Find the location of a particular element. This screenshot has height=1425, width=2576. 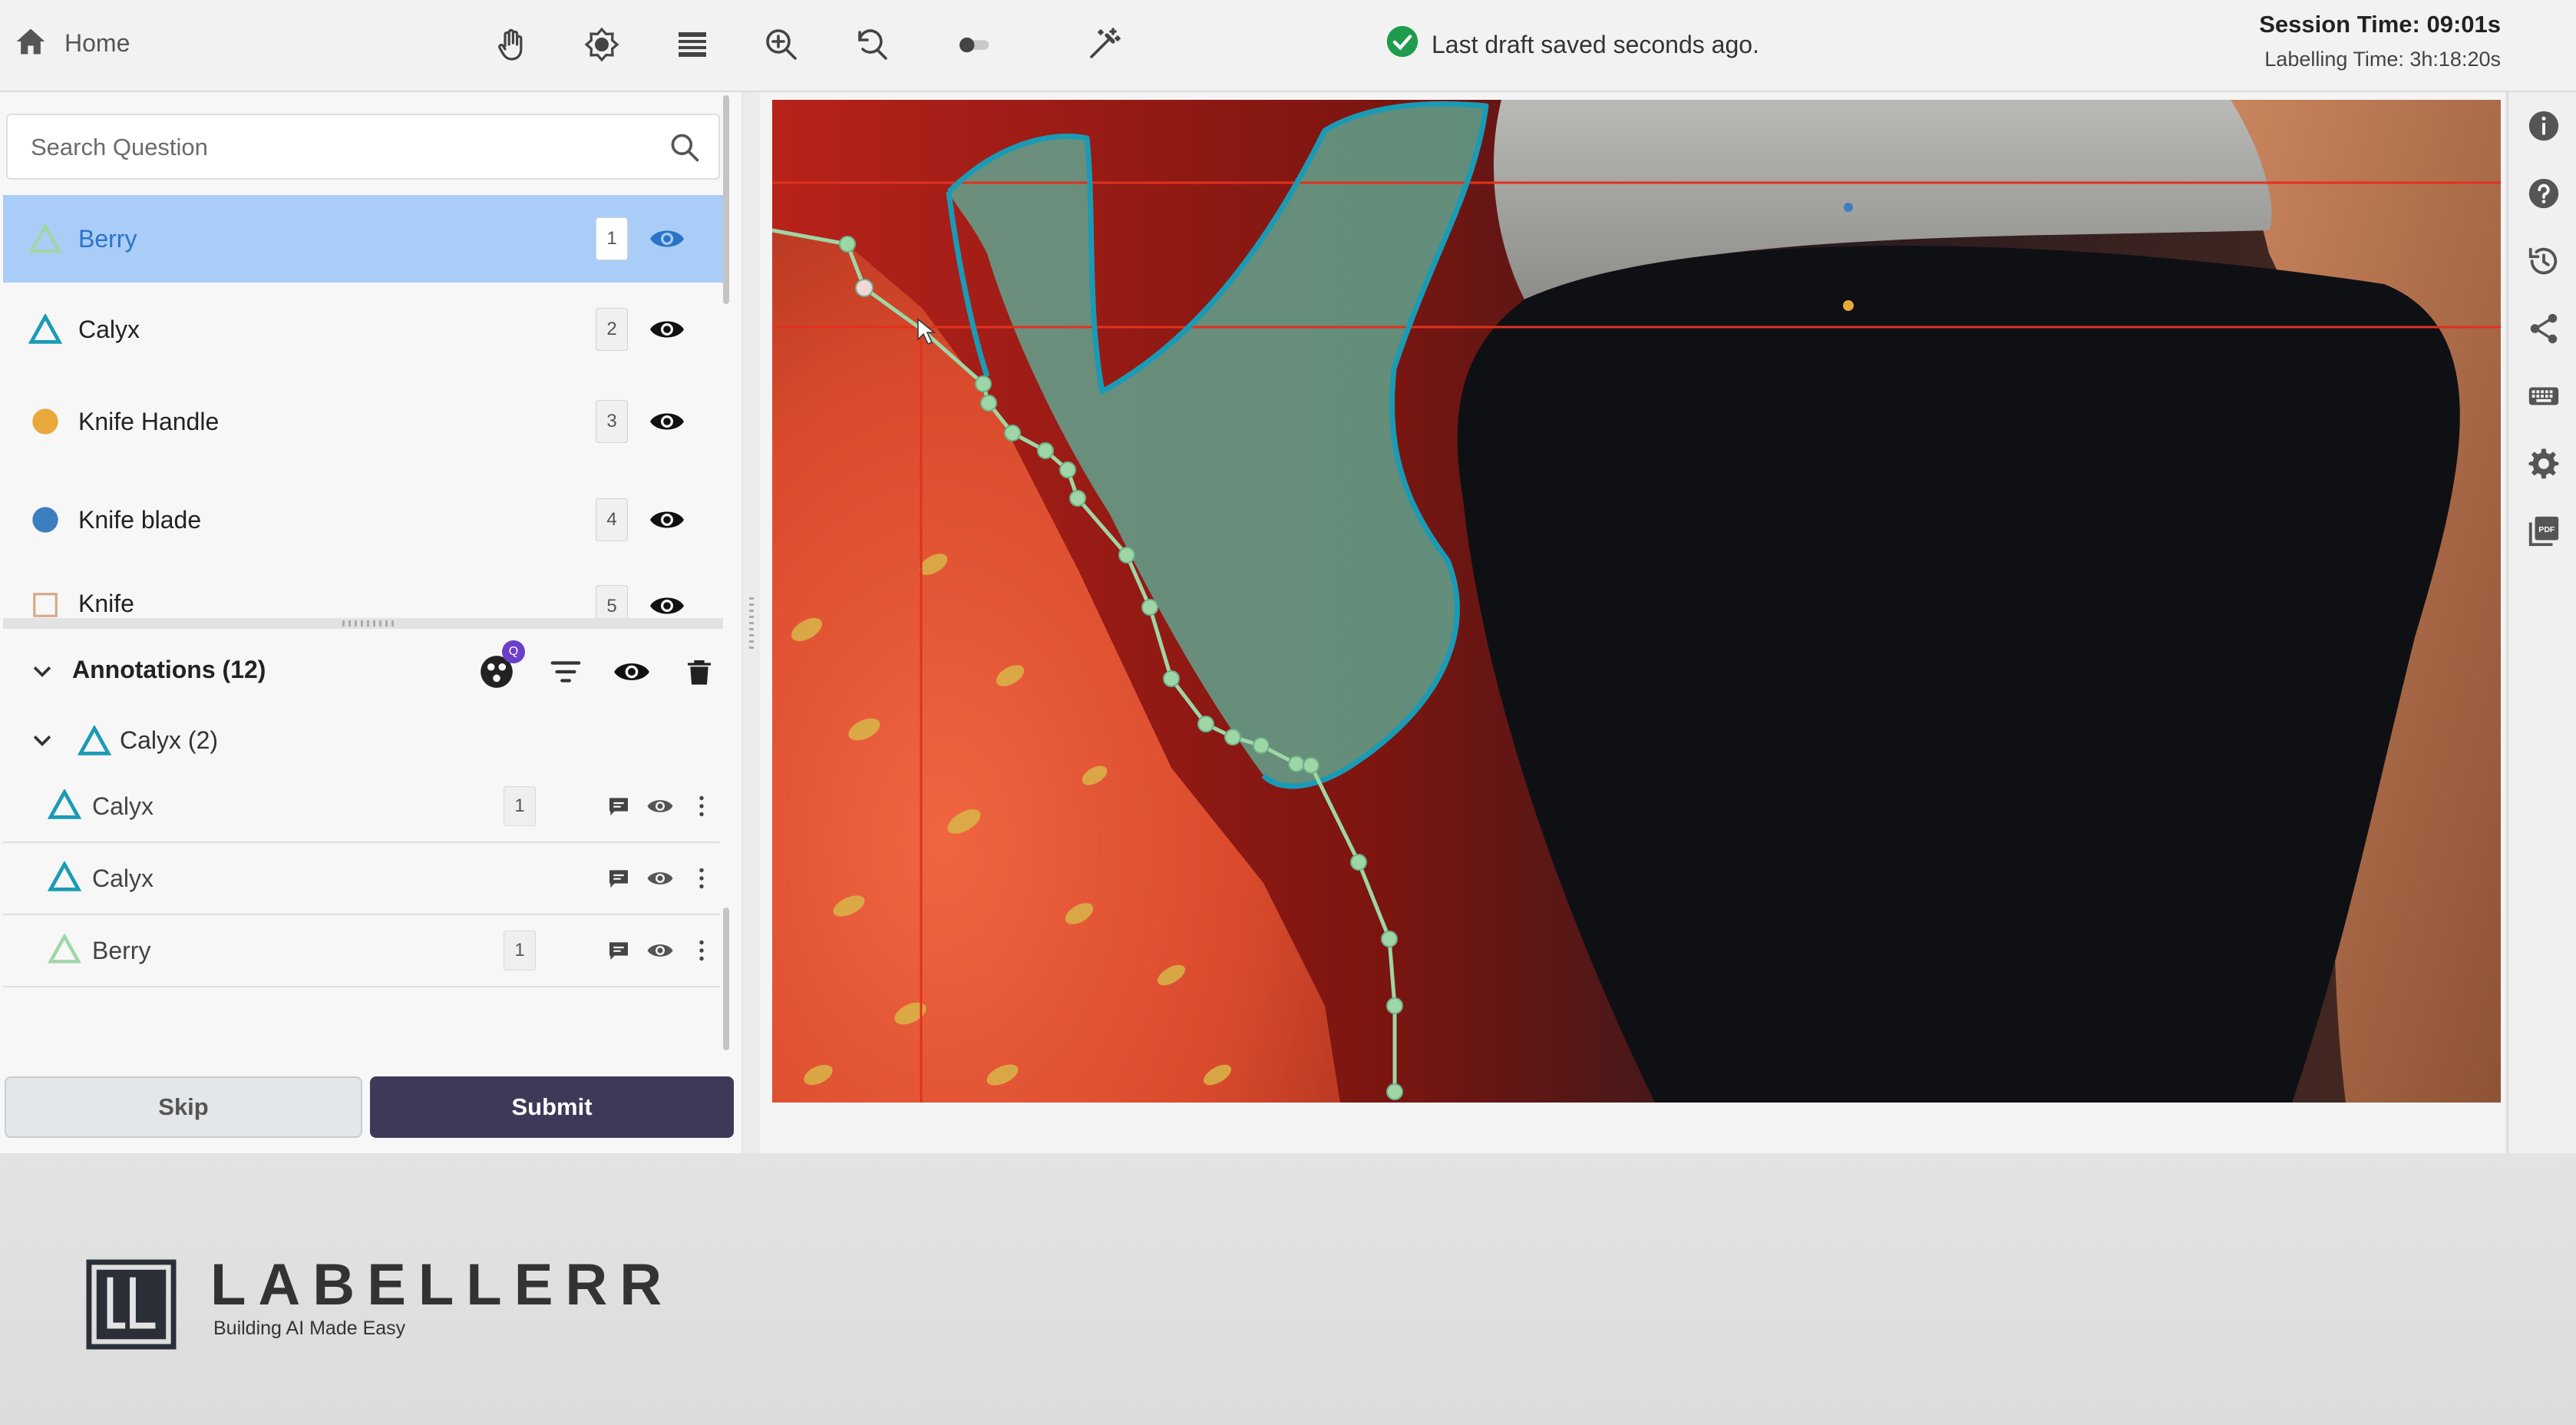

home-icon is located at coordinates (31, 44).